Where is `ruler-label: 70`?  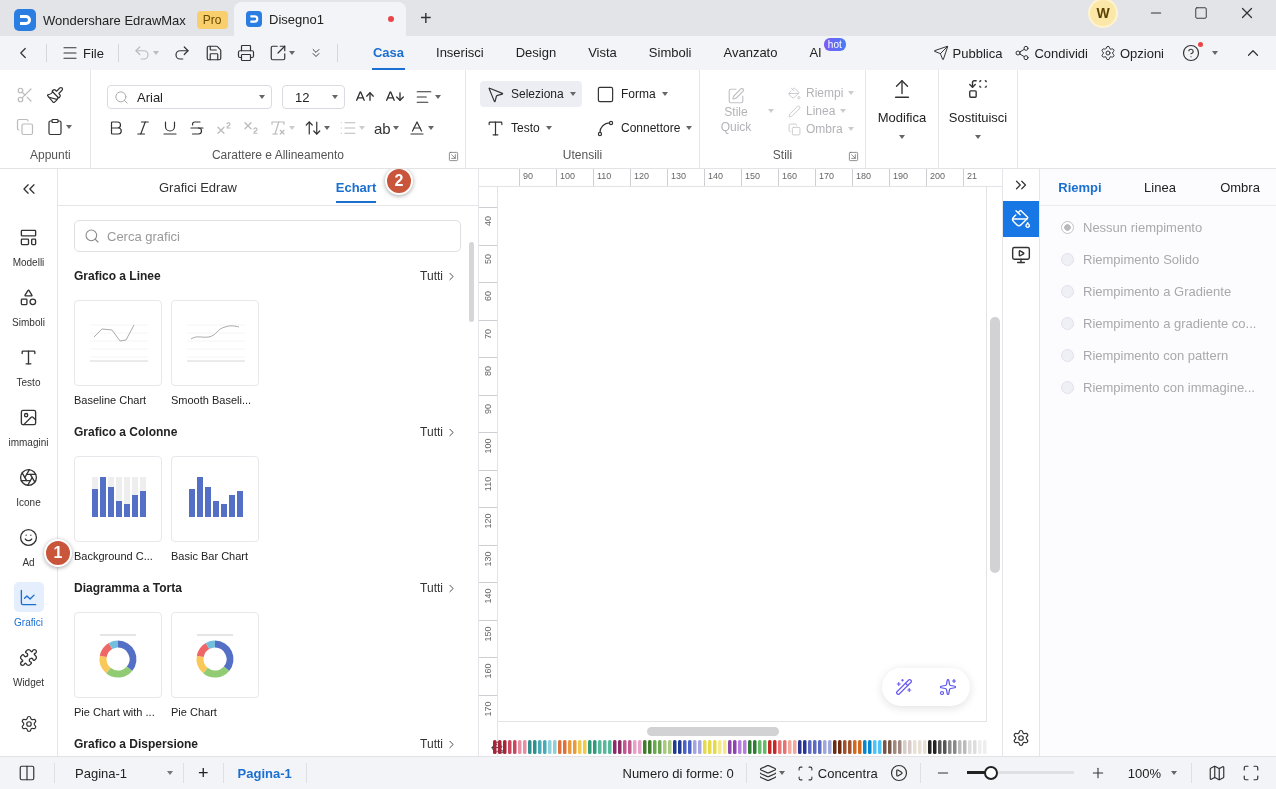 ruler-label: 70 is located at coordinates (488, 333).